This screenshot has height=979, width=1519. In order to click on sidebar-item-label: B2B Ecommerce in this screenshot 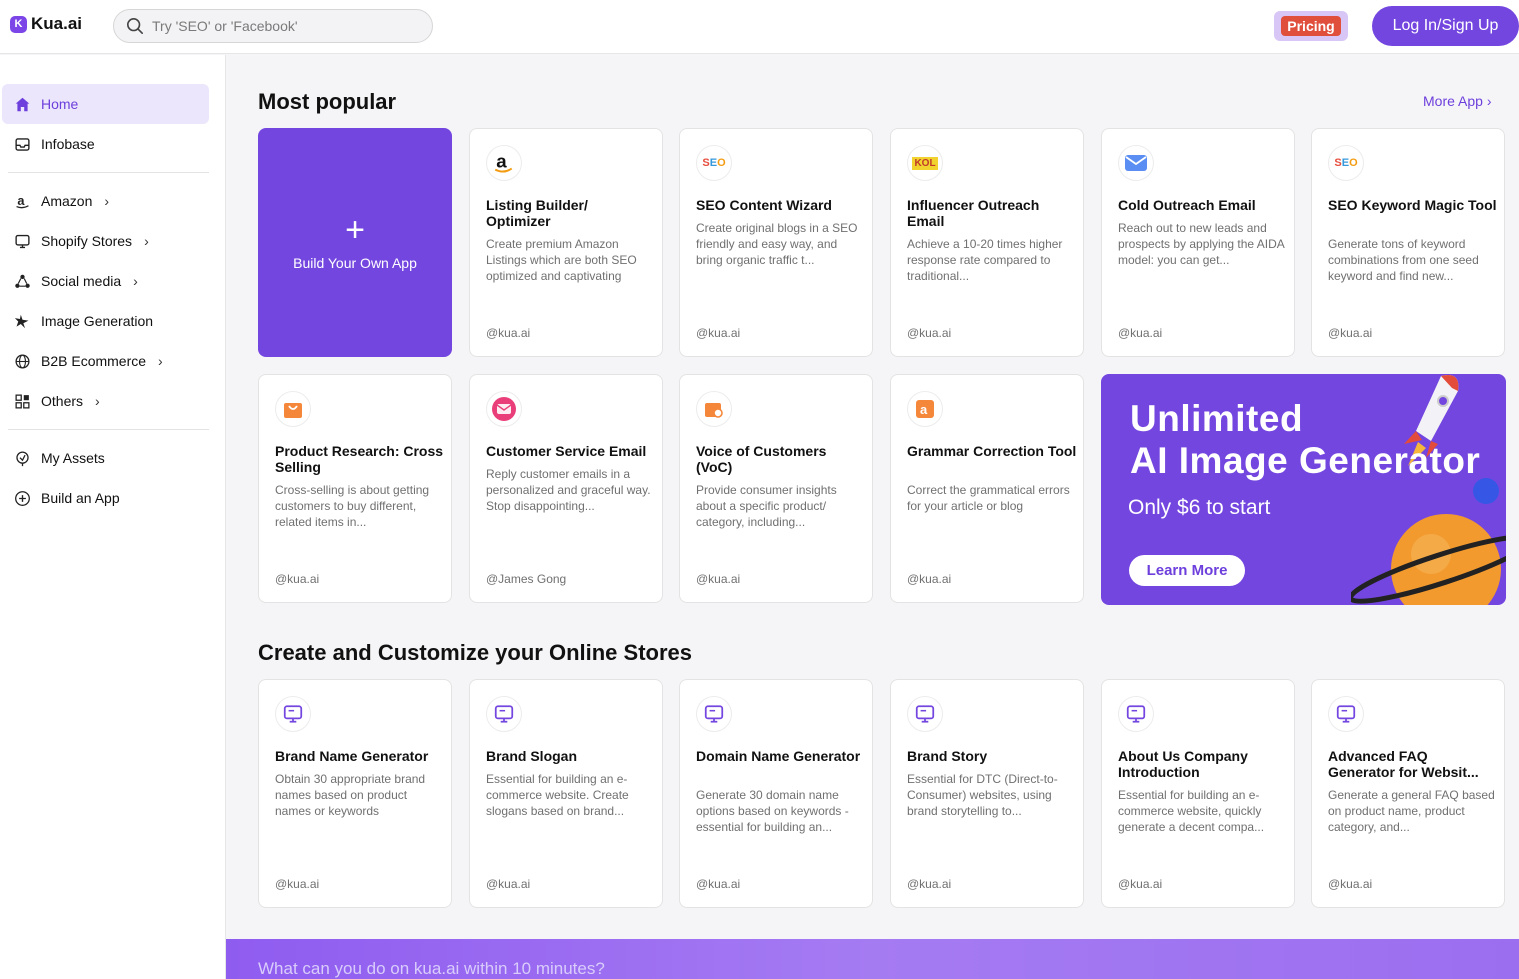, I will do `click(94, 361)`.